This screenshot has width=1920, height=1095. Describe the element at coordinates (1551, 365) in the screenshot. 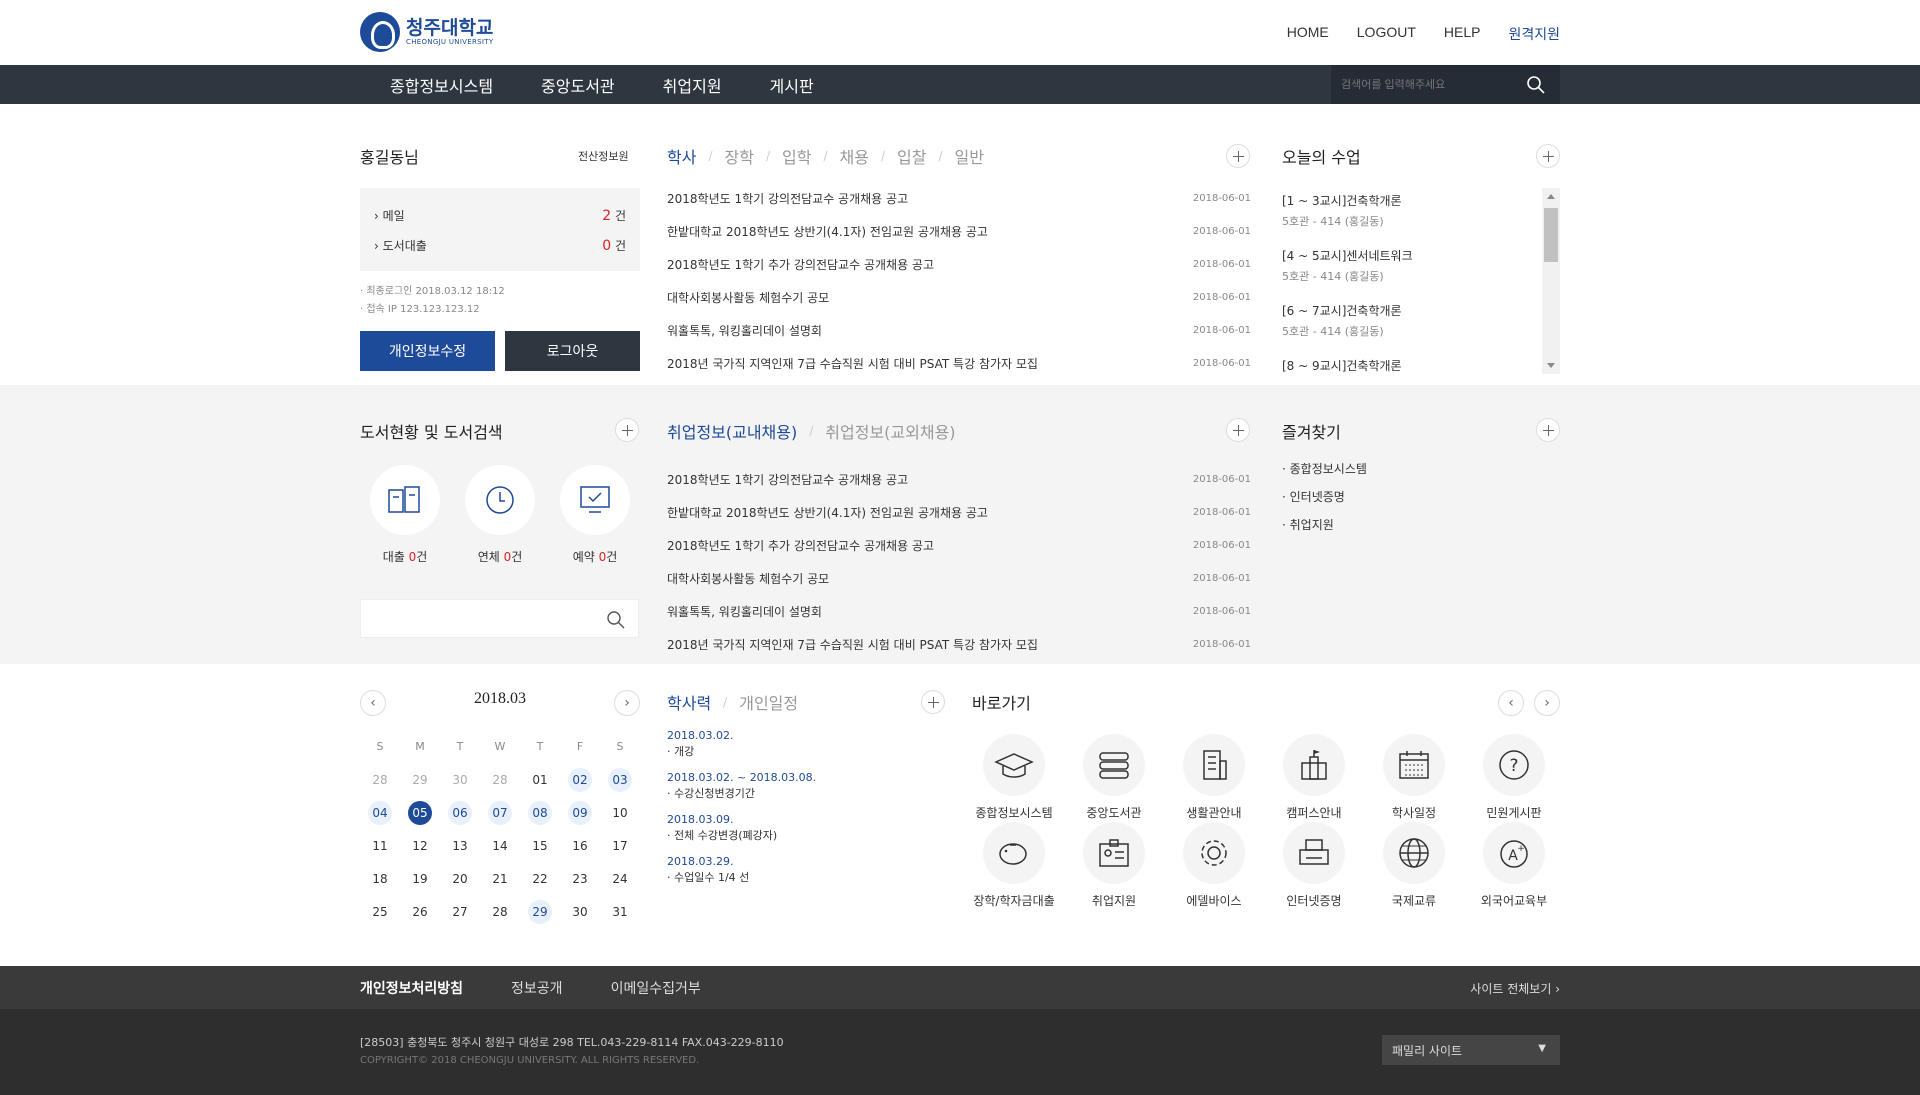

I see `scroll-down-icon` at that location.